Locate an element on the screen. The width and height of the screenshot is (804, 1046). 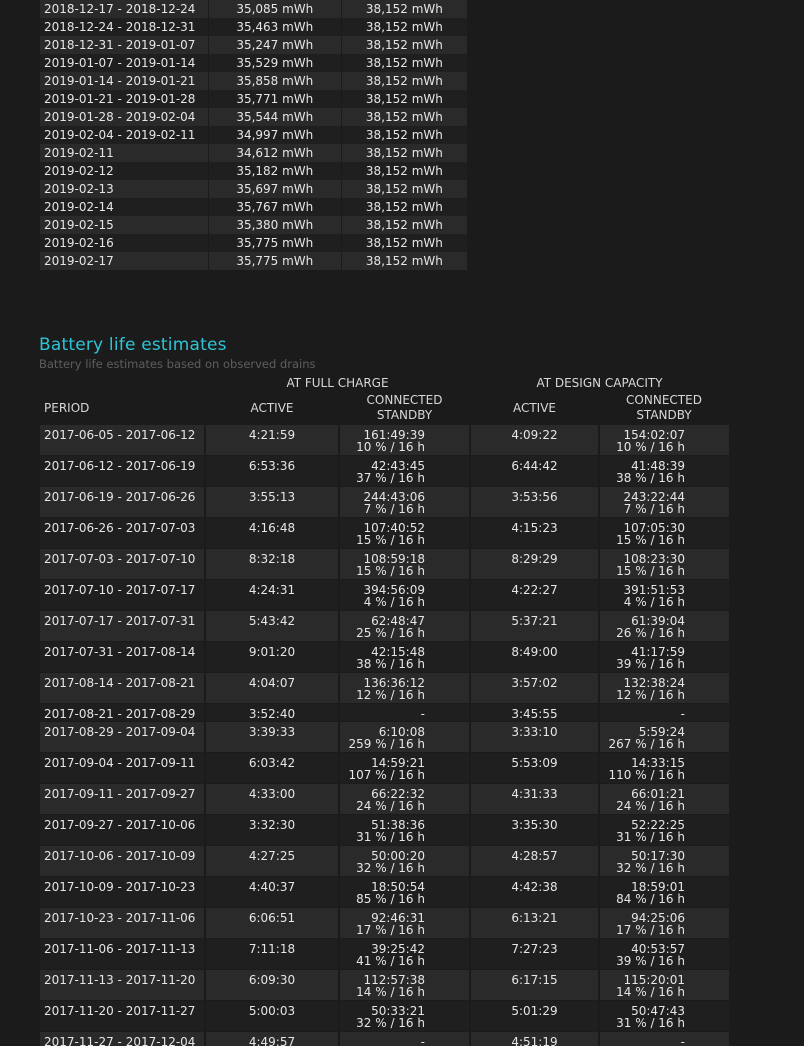
cell-design-standby-percent: 17 % / 16 h is located at coordinates (650, 930).